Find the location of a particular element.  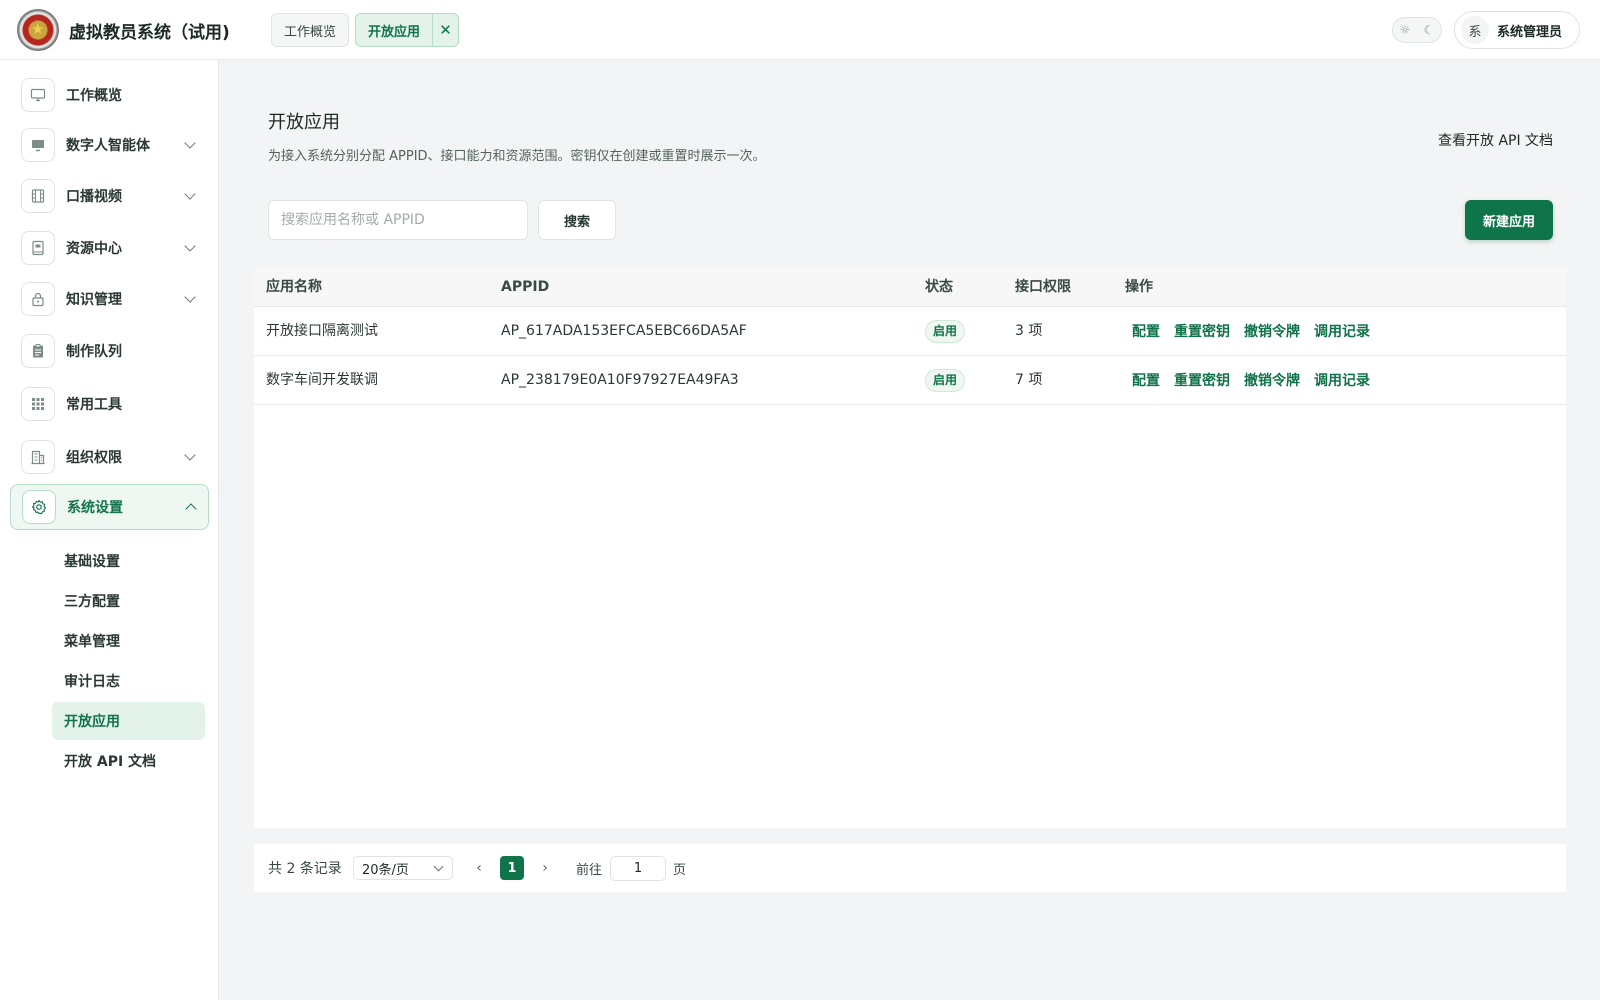

gear-icon is located at coordinates (39, 507).